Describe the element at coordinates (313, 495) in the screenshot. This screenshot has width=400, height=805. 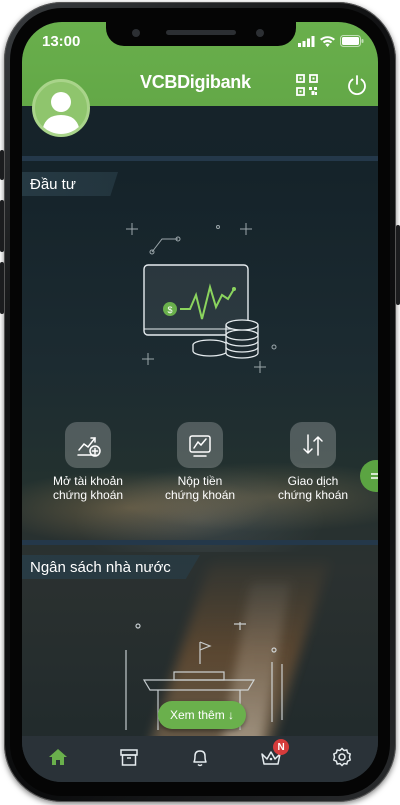
I see `trade-label-2: chứng khoán` at that location.